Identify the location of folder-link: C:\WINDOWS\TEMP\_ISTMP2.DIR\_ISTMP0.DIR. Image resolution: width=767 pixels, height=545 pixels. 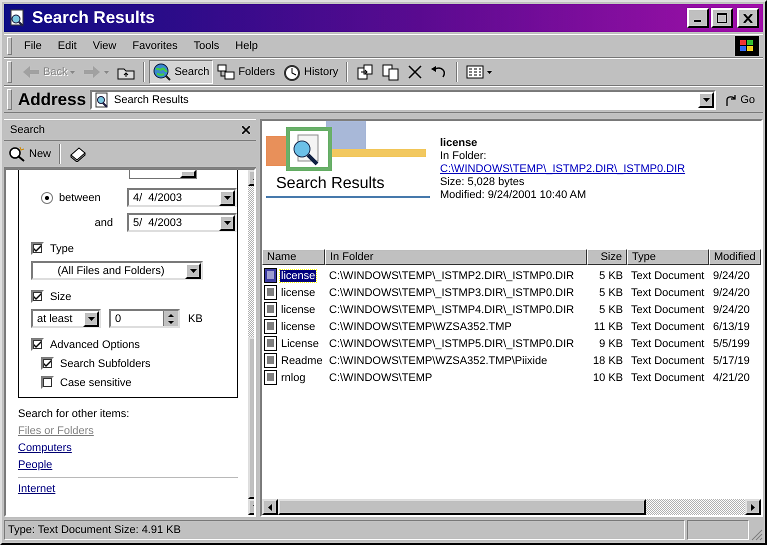
(563, 169).